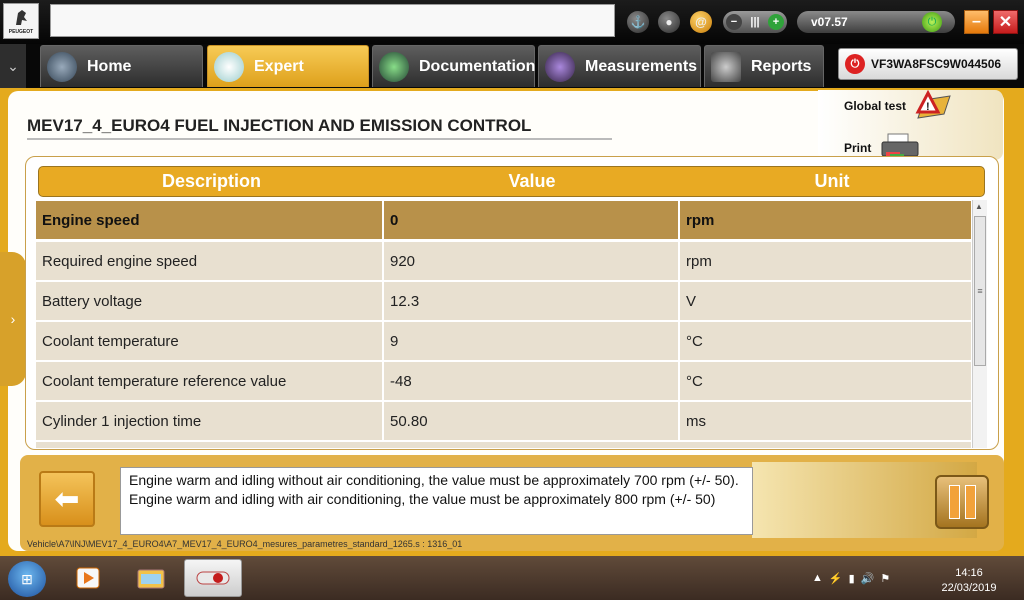 Image resolution: width=1024 pixels, height=600 pixels. Describe the element at coordinates (638, 22) in the screenshot. I see `anchor-icon: ⚓` at that location.